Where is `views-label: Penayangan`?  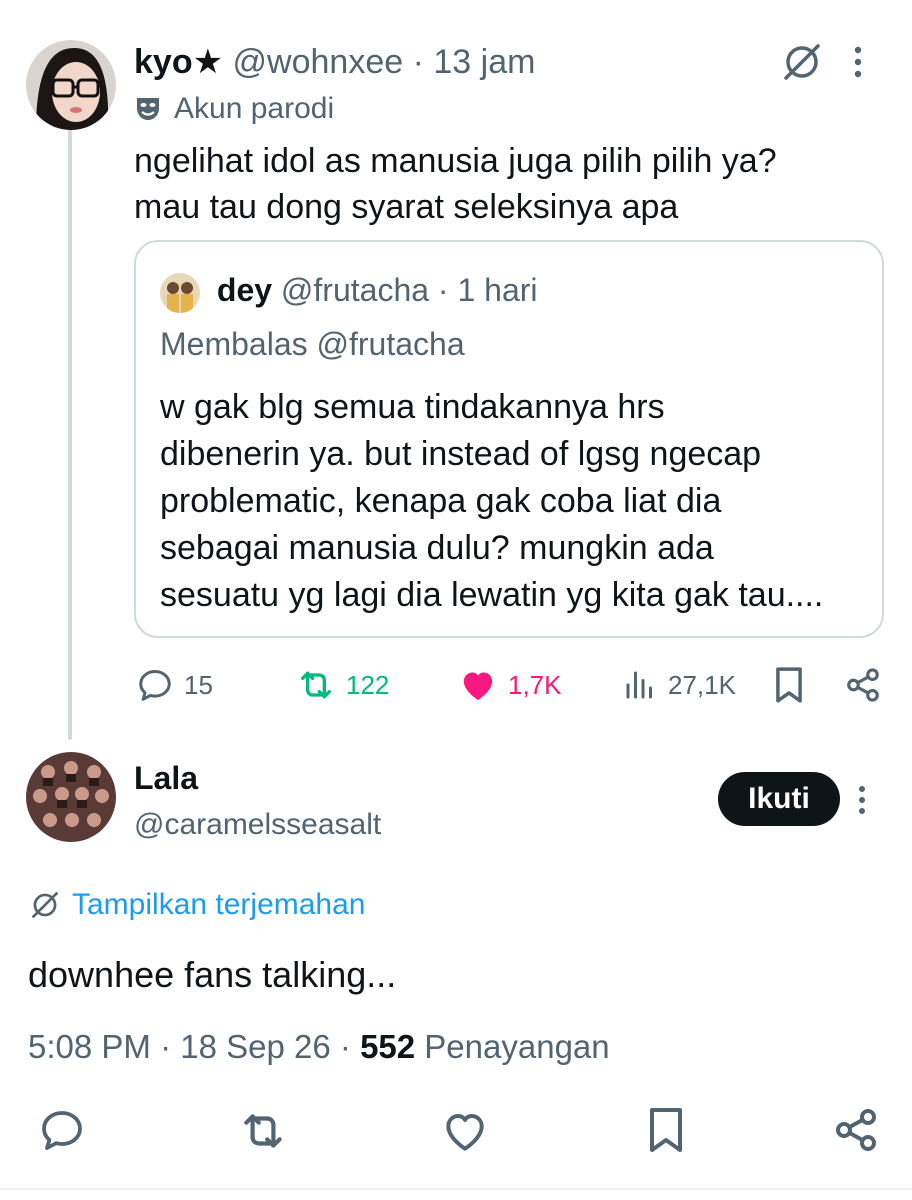 views-label: Penayangan is located at coordinates (517, 1046).